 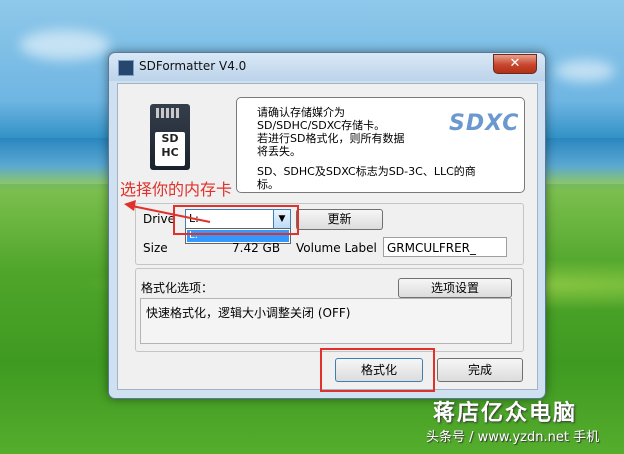 I want to click on title-bar: SDFormatter V4.0 ✕, so click(x=327, y=67).